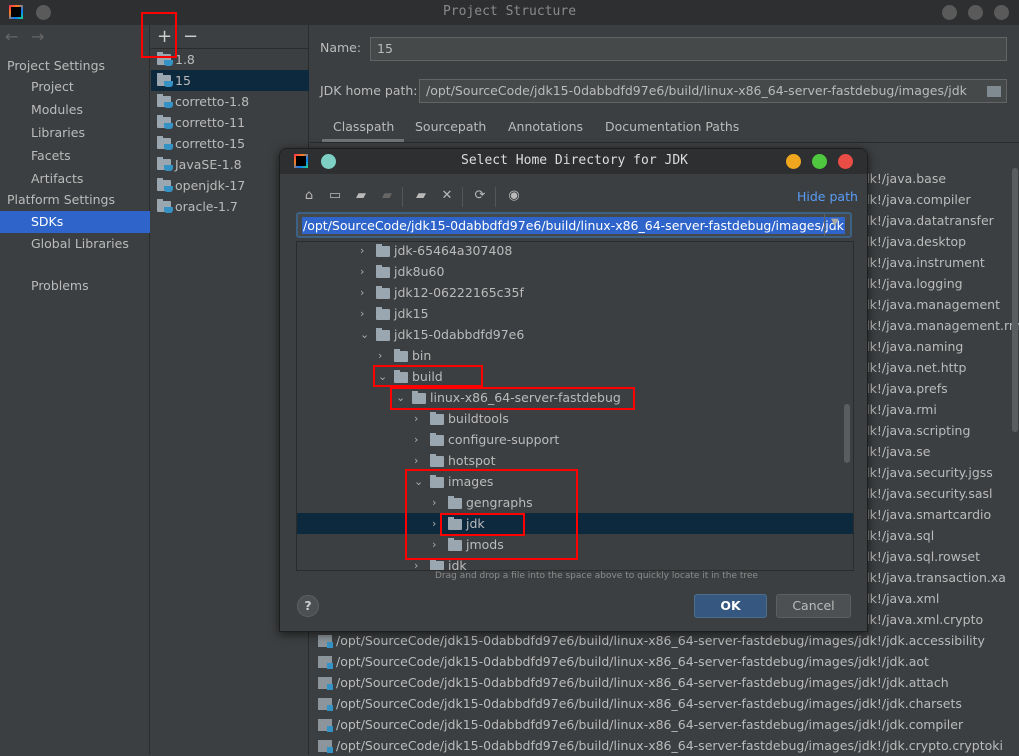 The height and width of the screenshot is (756, 1019). I want to click on chevron-down-icon: ⌄, so click(365, 334).